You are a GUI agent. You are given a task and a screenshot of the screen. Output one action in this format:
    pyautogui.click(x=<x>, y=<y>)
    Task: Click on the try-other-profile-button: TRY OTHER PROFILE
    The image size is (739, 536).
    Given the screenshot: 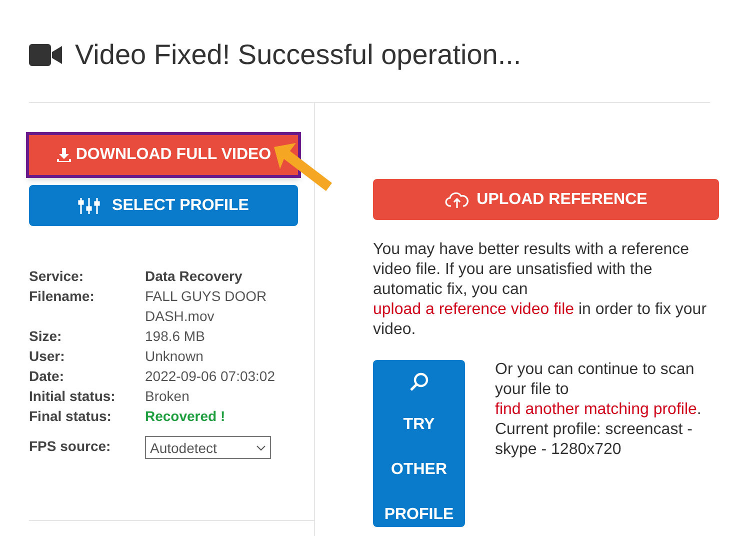 What is the action you would take?
    pyautogui.click(x=419, y=443)
    